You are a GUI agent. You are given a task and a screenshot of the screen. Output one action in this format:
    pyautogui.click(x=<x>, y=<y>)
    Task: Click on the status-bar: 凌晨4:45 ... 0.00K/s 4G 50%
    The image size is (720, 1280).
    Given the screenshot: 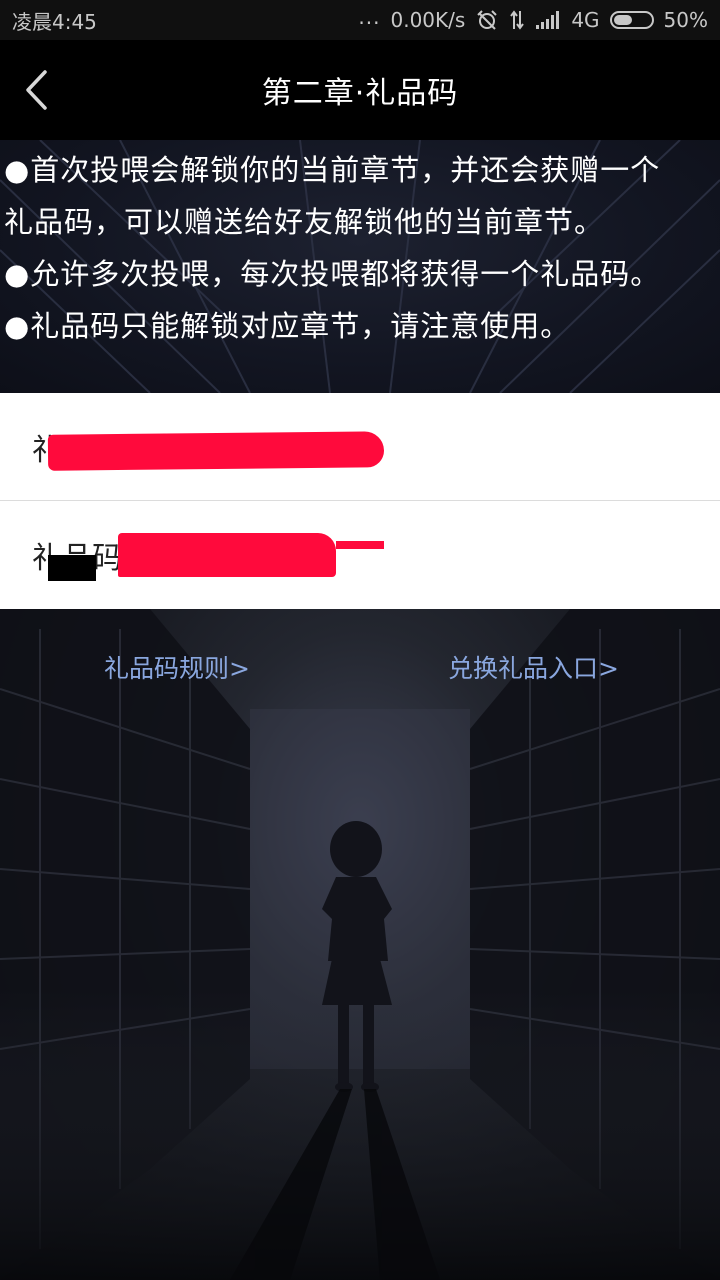 What is the action you would take?
    pyautogui.click(x=360, y=20)
    